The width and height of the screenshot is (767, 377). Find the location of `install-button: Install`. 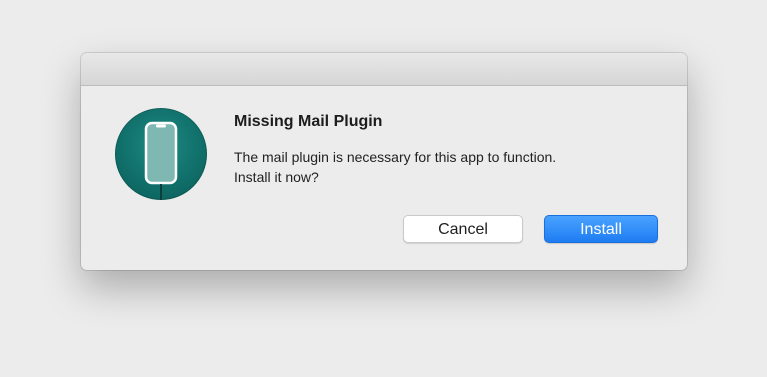

install-button: Install is located at coordinates (601, 229).